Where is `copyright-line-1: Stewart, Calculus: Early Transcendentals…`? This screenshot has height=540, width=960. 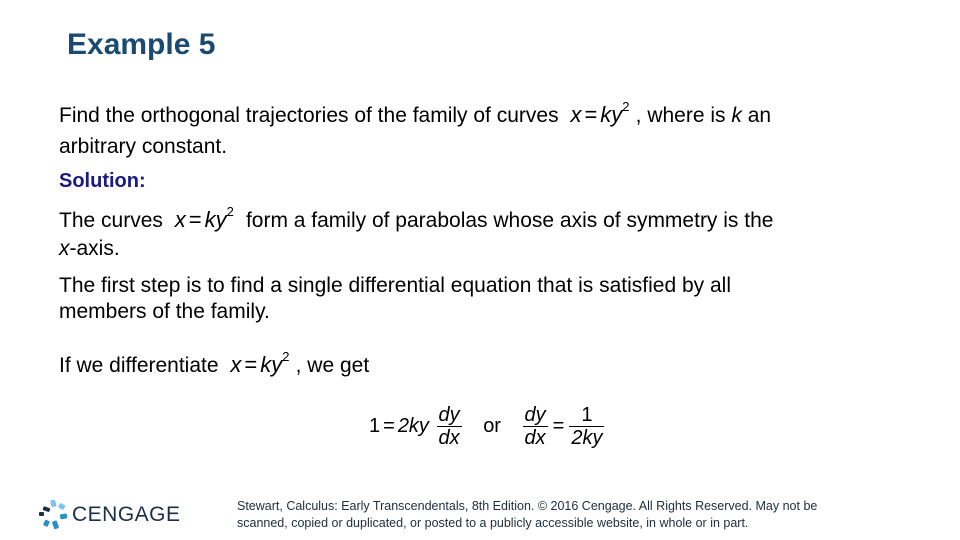
copyright-line-1: Stewart, Calculus: Early Transcendentals… is located at coordinates (527, 506).